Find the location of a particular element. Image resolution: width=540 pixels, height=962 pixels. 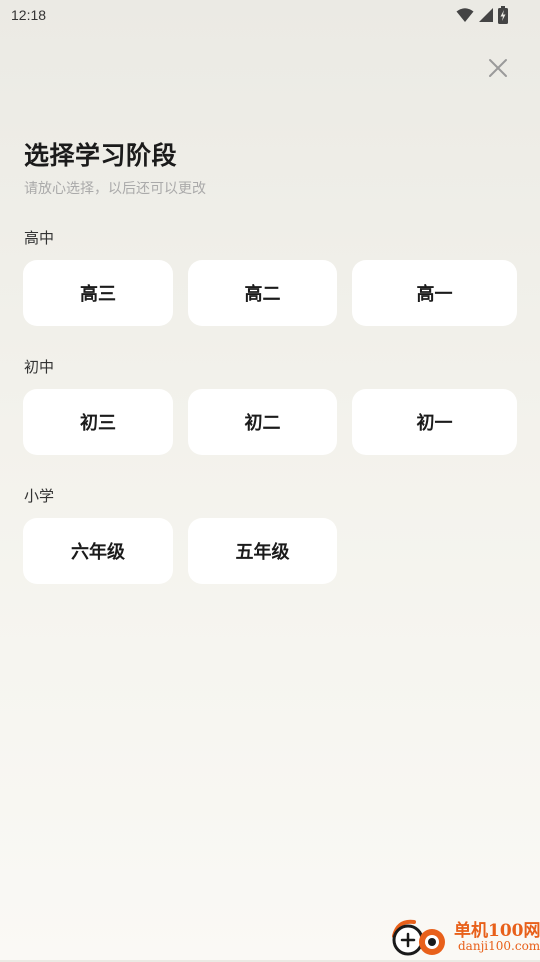

watermark: 单机100网 danji100.com is located at coordinates (464, 936).